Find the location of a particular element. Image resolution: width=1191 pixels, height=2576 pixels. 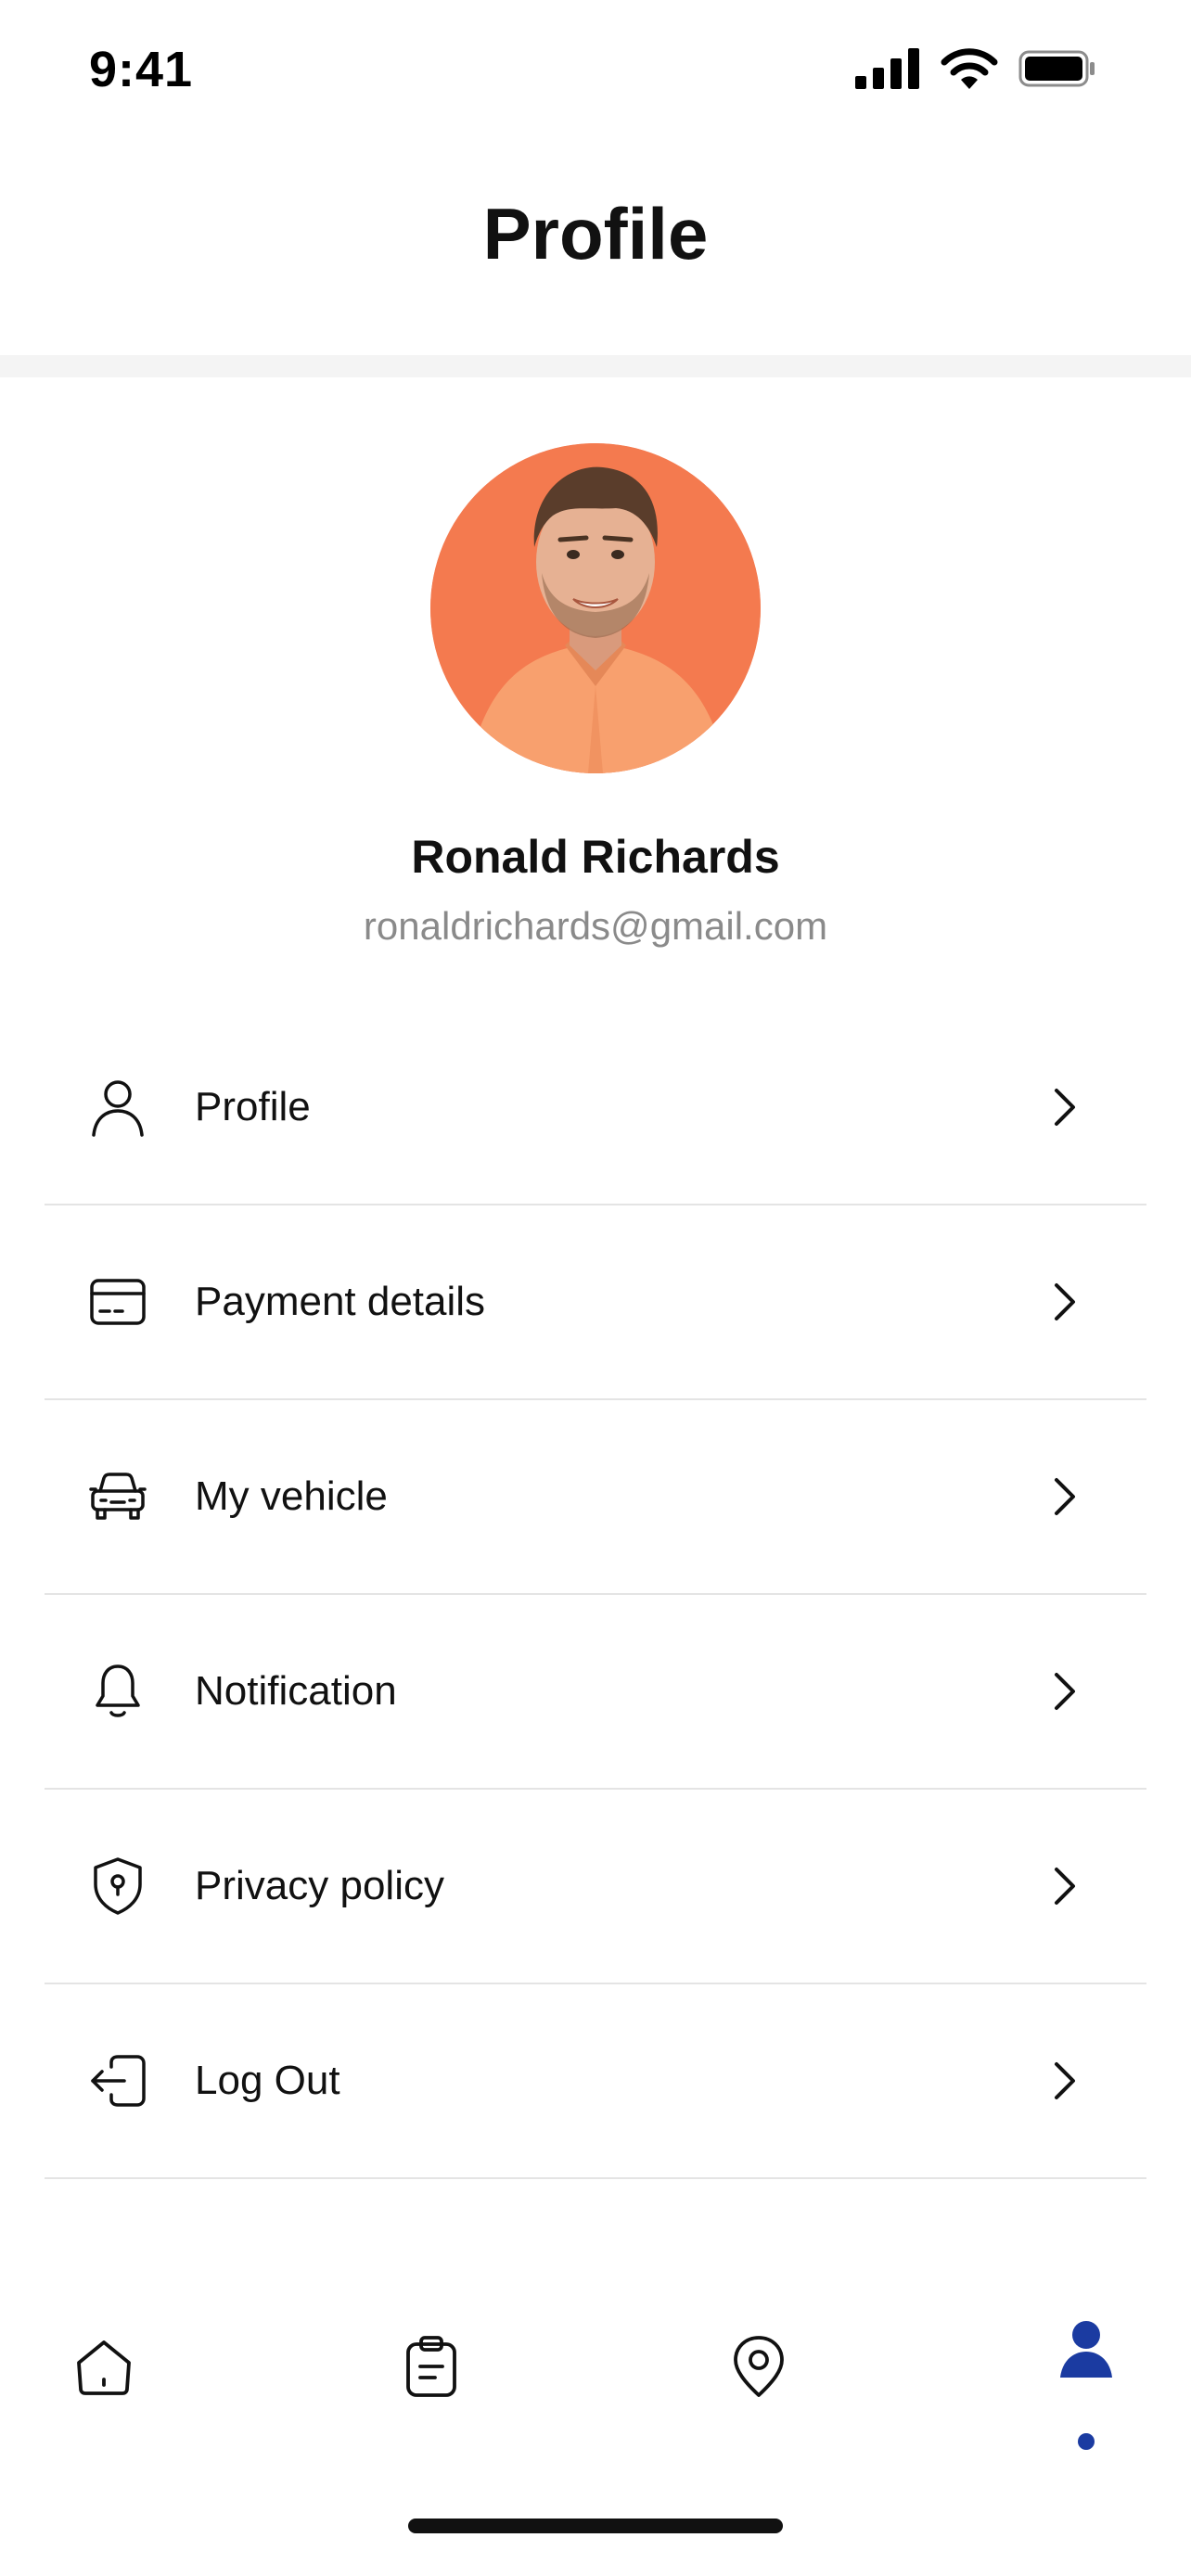

wifi-icon is located at coordinates (970, 71).